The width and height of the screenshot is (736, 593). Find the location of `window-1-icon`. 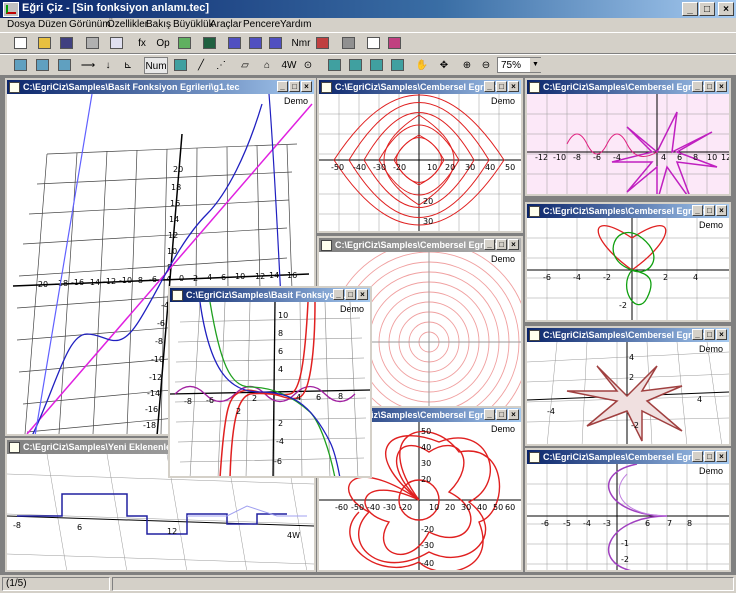

window-1-icon is located at coordinates (334, 65).